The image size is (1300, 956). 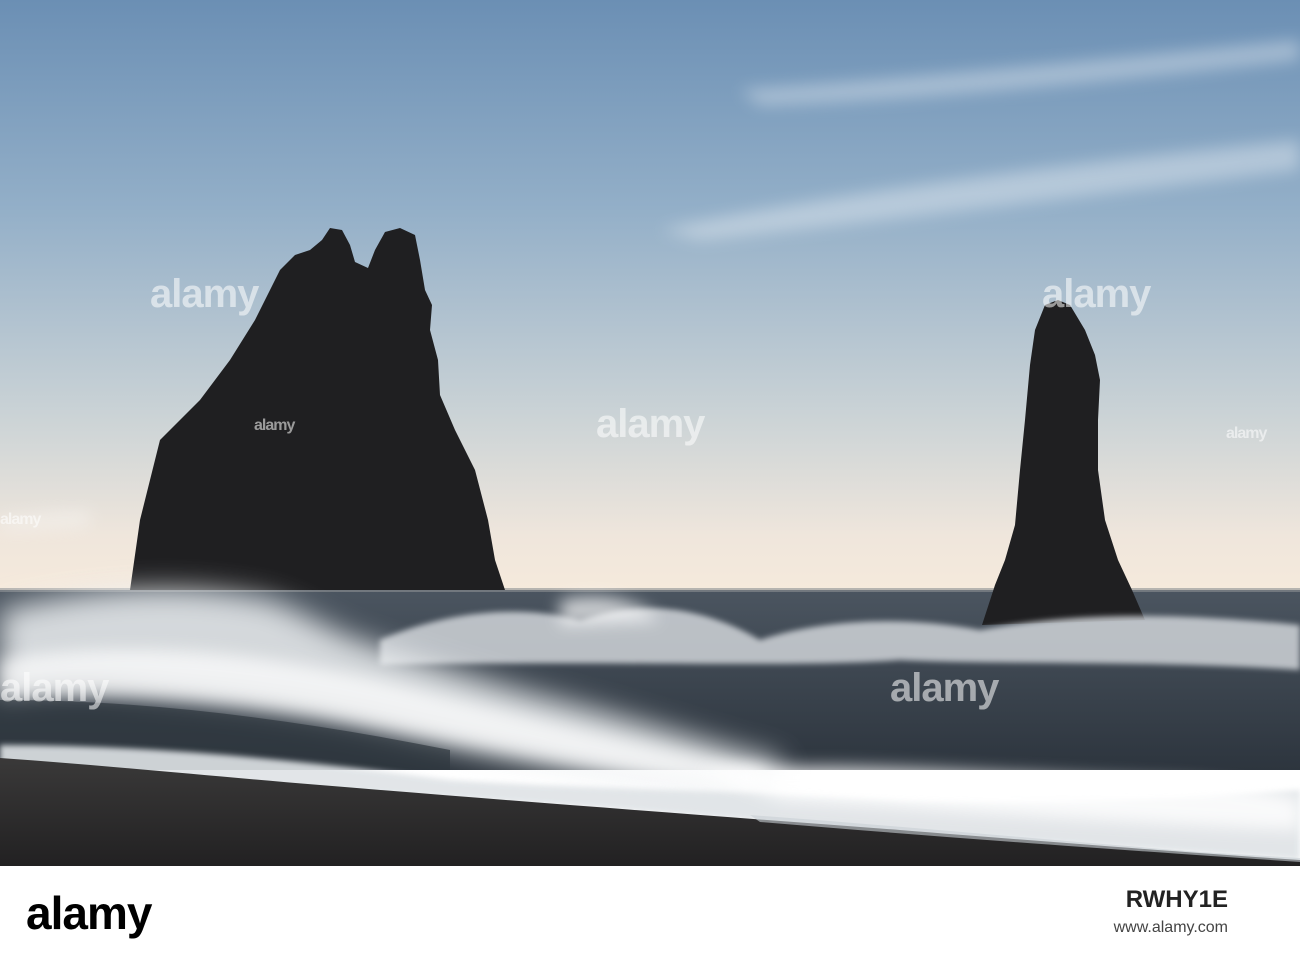 What do you see at coordinates (89, 913) in the screenshot?
I see `alamy-logo: alamy` at bounding box center [89, 913].